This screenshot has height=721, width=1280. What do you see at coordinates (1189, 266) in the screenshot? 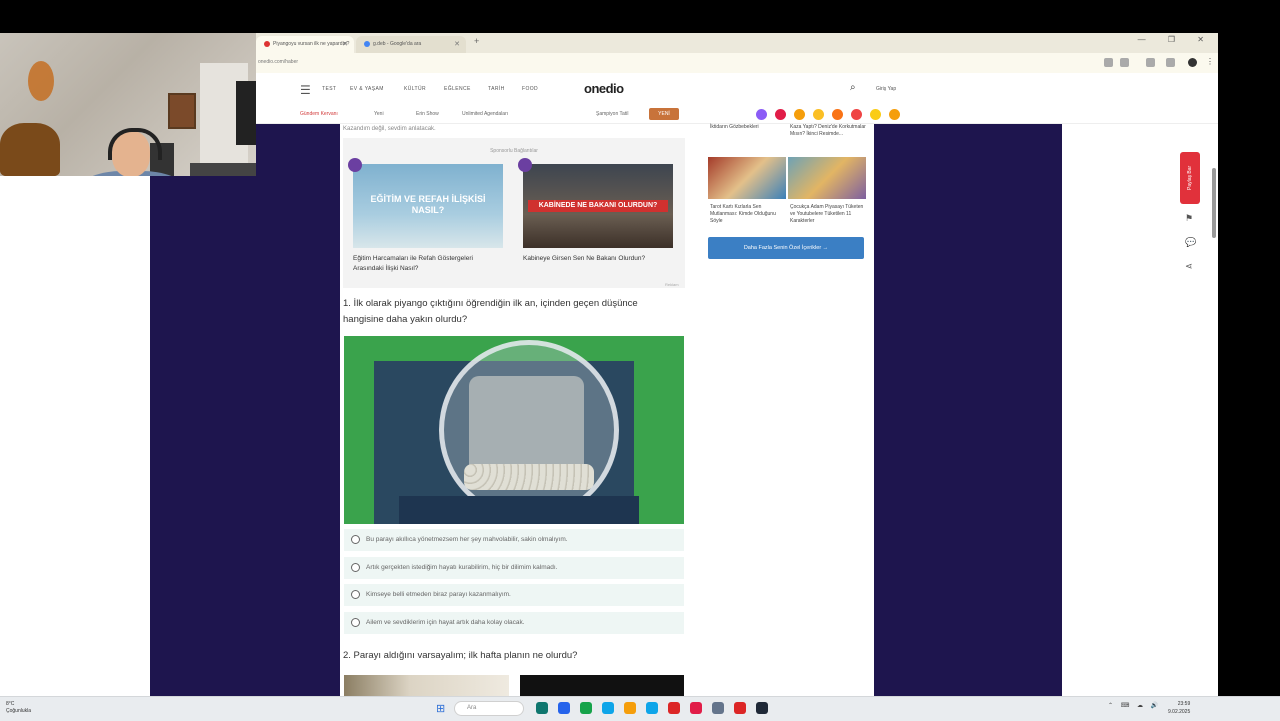
I see `share-icon: ⋖` at bounding box center [1189, 266].